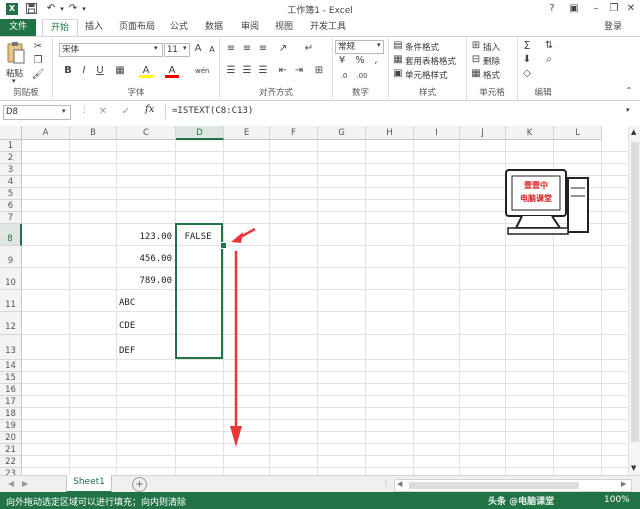 Image resolution: width=640 pixels, height=509 pixels. What do you see at coordinates (319, 71) in the screenshot?
I see `merge-center-icon: ⊞` at bounding box center [319, 71].